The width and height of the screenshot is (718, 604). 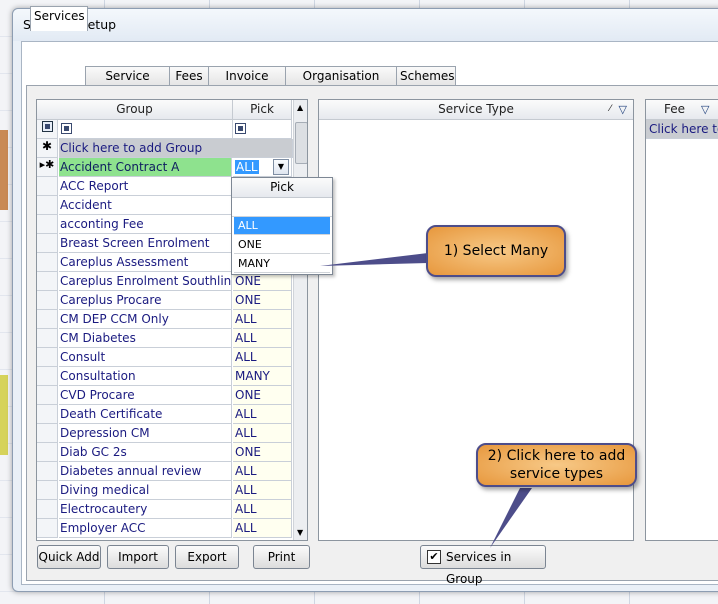 What do you see at coordinates (282, 264) in the screenshot?
I see `dropdown-option-many: MANY` at bounding box center [282, 264].